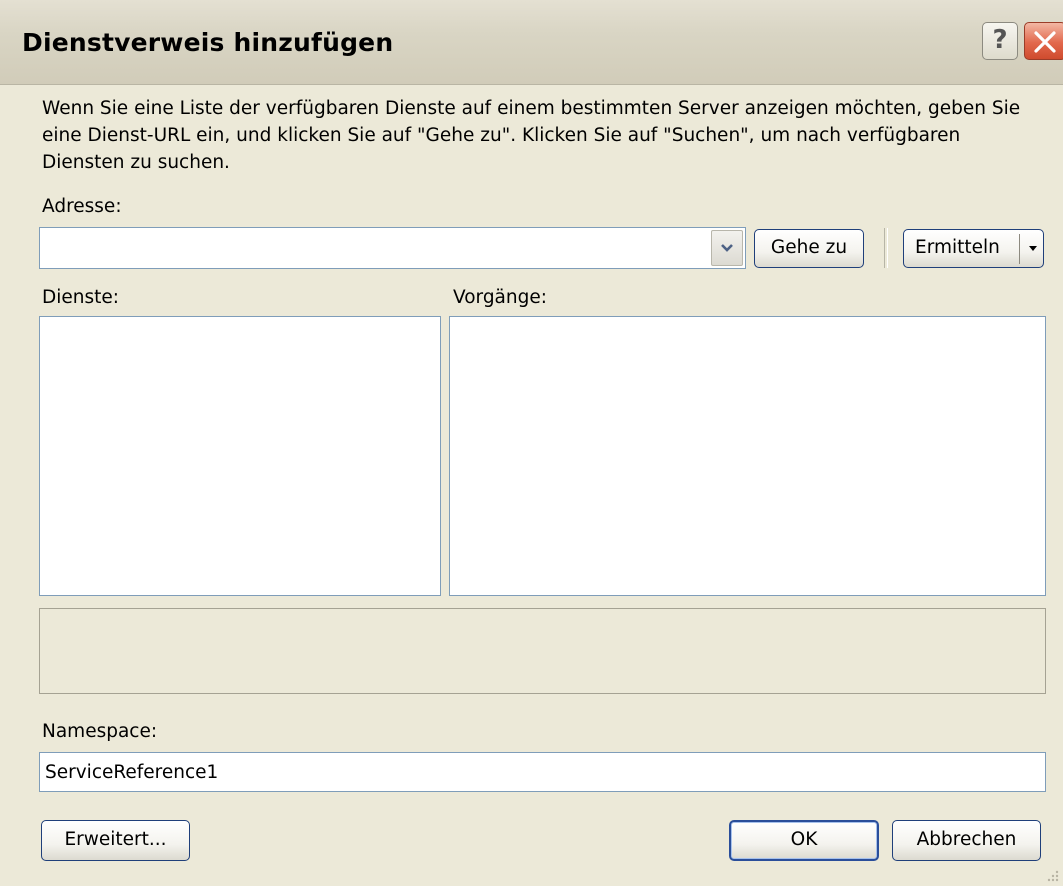 The height and width of the screenshot is (886, 1063). What do you see at coordinates (531, 42) in the screenshot?
I see `title-bar: Dienstverweis hinzufügen ?` at bounding box center [531, 42].